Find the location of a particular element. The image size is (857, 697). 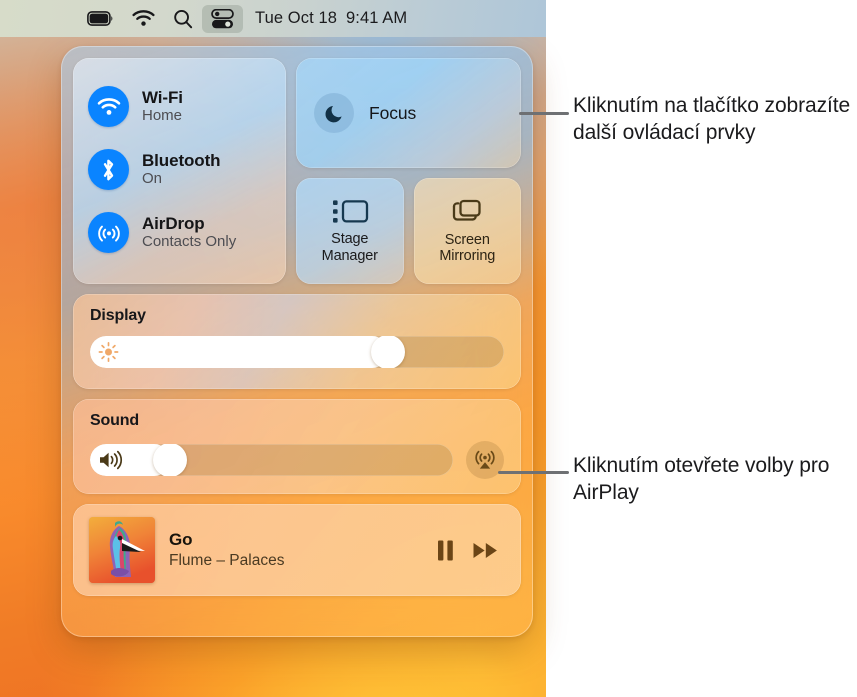

sound-slider-knob is located at coordinates (169, 460).